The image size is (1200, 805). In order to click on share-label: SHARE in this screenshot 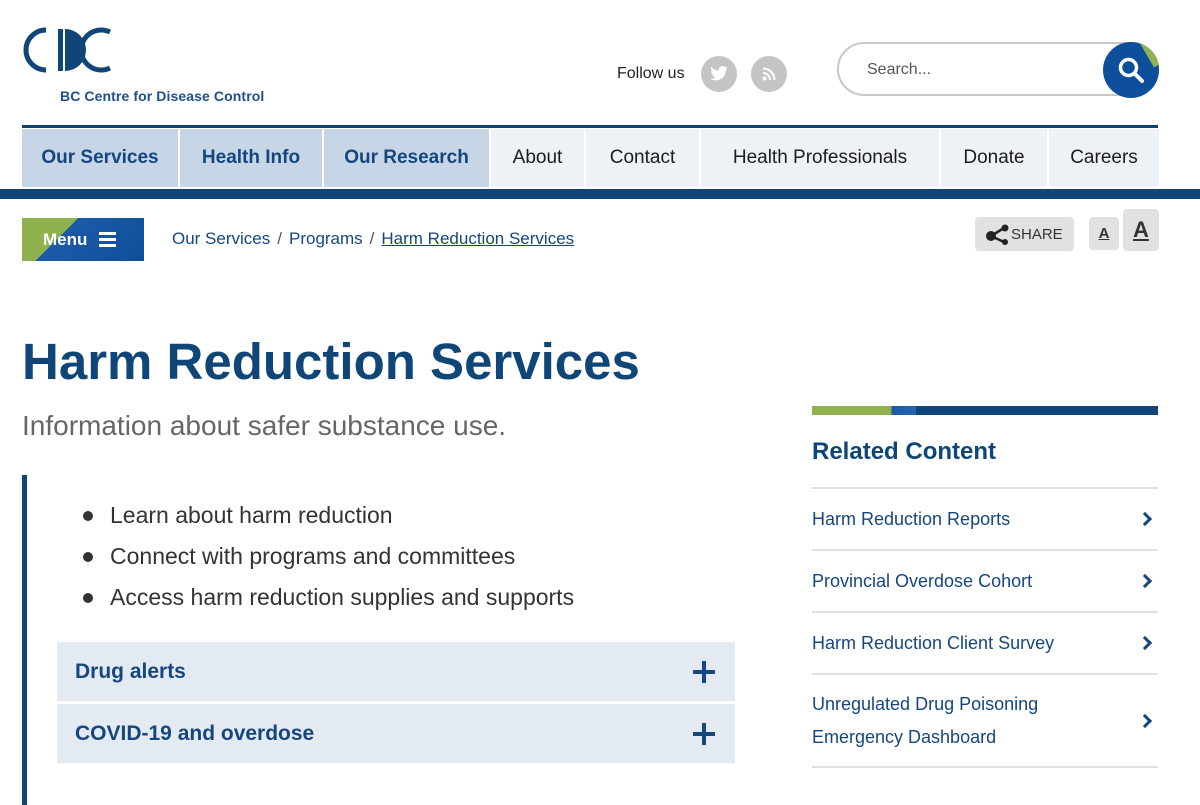, I will do `click(1037, 234)`.